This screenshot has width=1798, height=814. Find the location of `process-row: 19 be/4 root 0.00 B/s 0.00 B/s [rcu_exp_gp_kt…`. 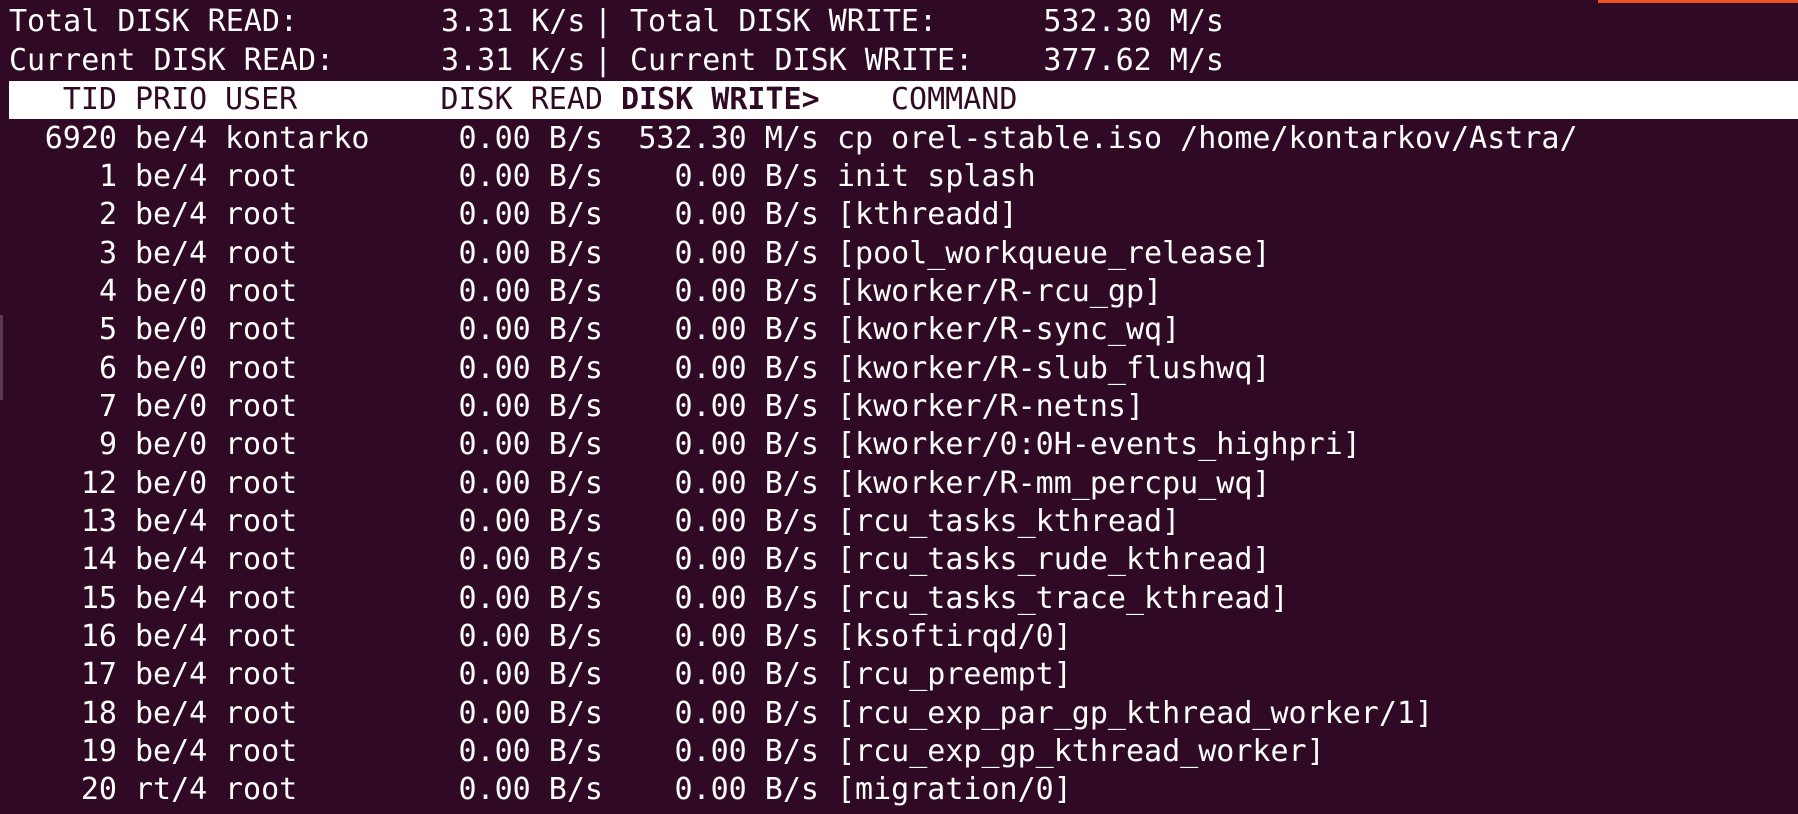

process-row: 19 be/4 root 0.00 B/s 0.00 B/s [rcu_exp_gp_kt… is located at coordinates (667, 752).